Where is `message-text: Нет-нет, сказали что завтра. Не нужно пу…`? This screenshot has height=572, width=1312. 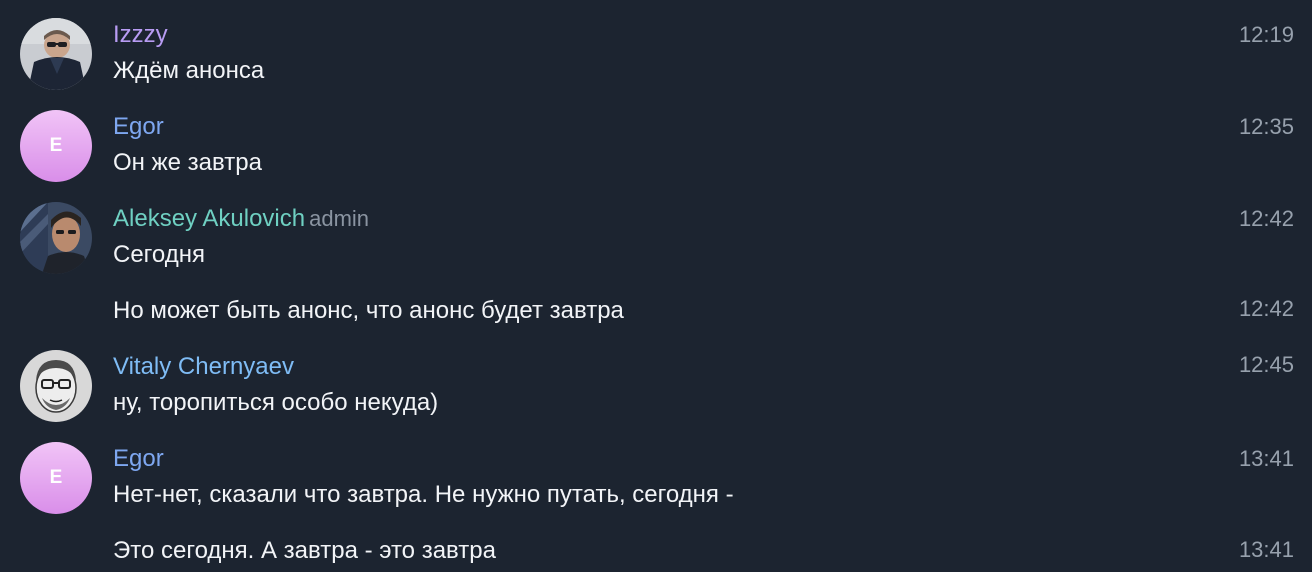 message-text: Нет-нет, сказали что завтра. Не нужно пу… is located at coordinates (423, 494).